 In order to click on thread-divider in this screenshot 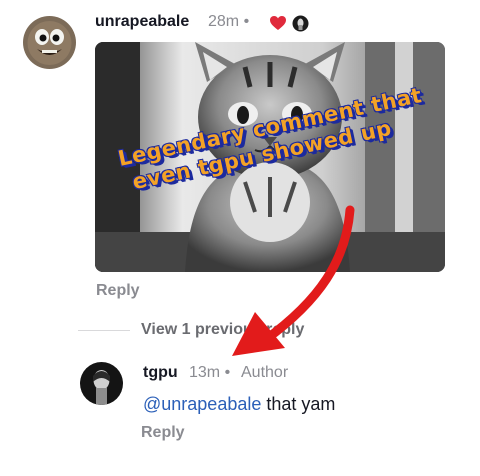, I will do `click(104, 330)`.